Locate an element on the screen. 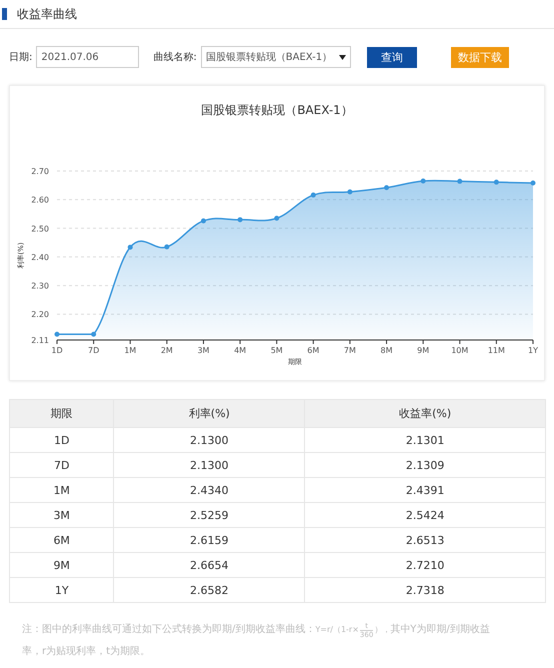 The height and width of the screenshot is (668, 554). y-tick-label: 2.40 is located at coordinates (39, 257).